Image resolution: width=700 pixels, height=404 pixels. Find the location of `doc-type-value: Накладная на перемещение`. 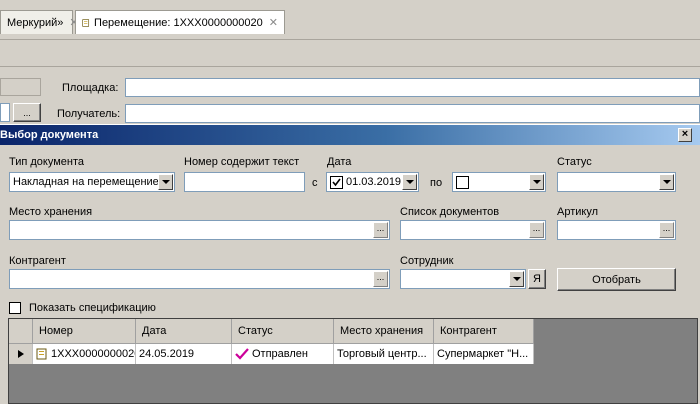

doc-type-value: Накладная на перемещение is located at coordinates (86, 182).